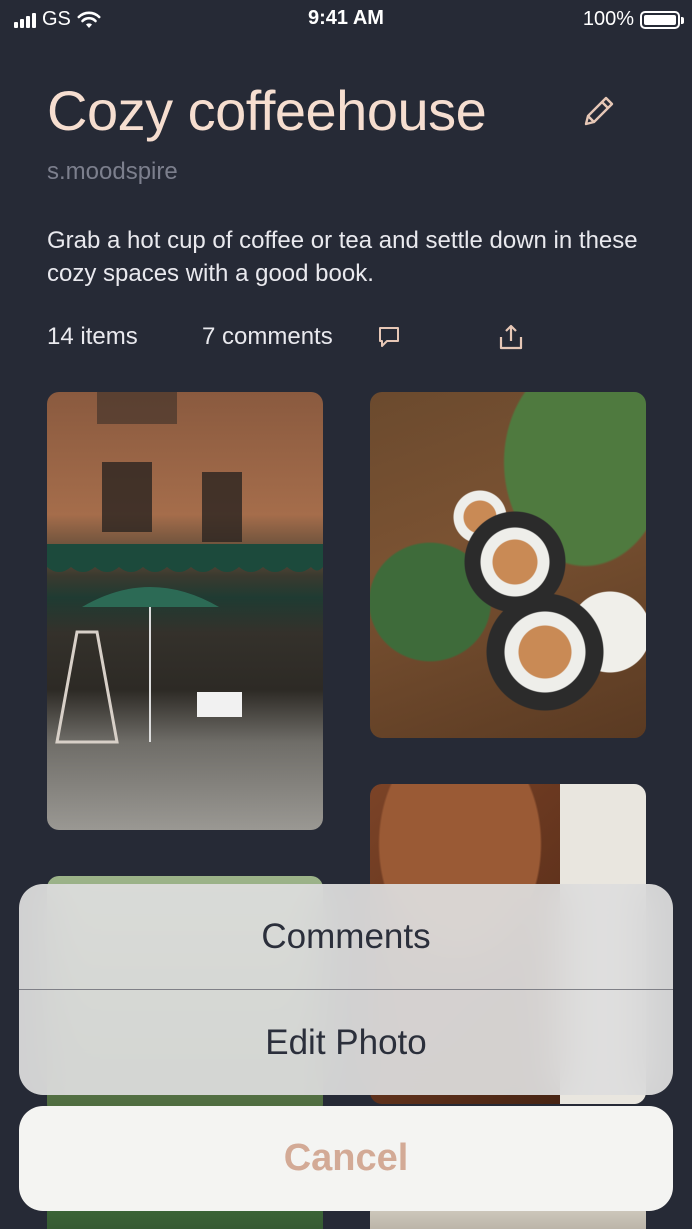  I want to click on photo-paris-cafe, so click(185, 611).